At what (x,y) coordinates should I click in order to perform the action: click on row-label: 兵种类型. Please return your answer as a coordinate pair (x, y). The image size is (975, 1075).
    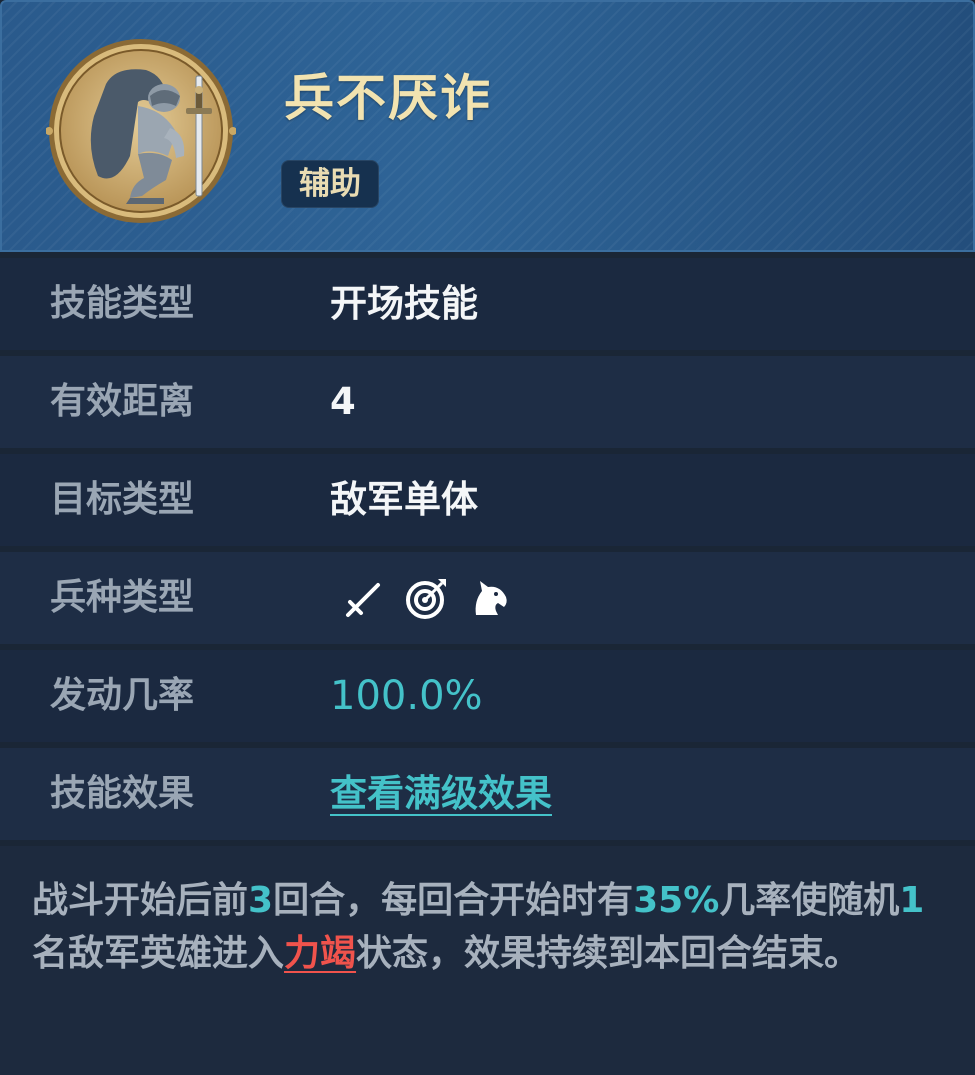
    Looking at the image, I should click on (122, 597).